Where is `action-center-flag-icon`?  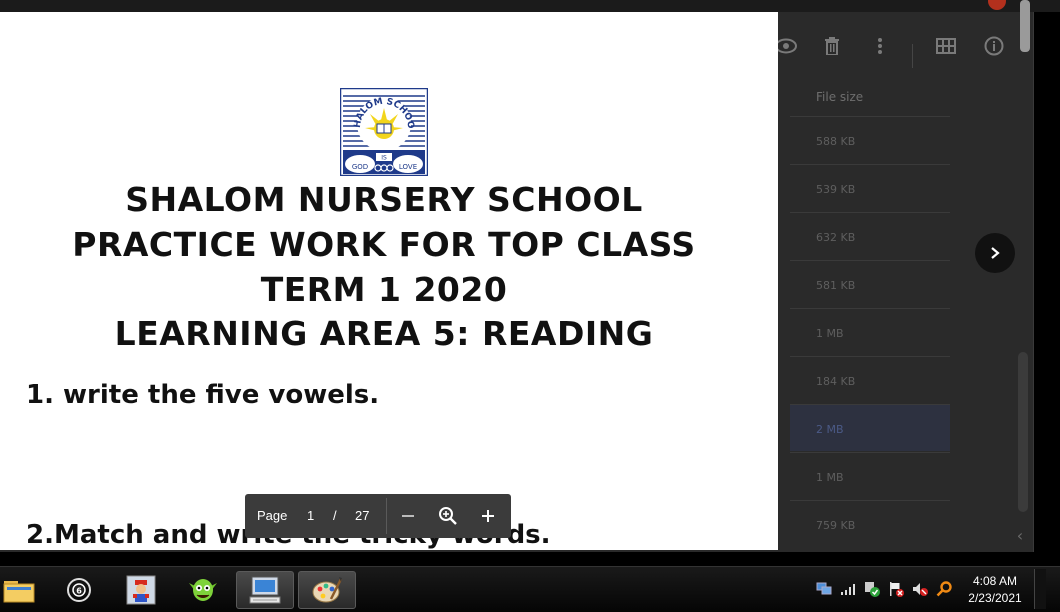
action-center-flag-icon is located at coordinates (896, 589).